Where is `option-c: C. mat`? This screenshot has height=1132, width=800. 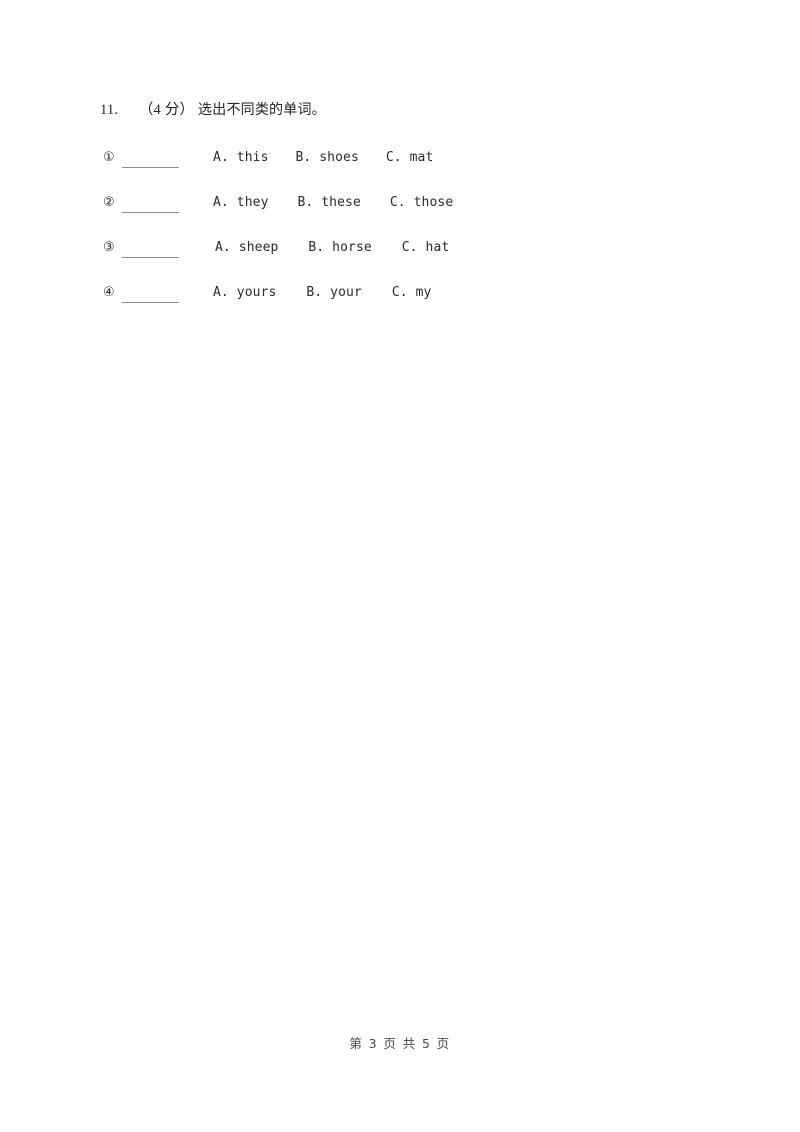
option-c: C. mat is located at coordinates (410, 158).